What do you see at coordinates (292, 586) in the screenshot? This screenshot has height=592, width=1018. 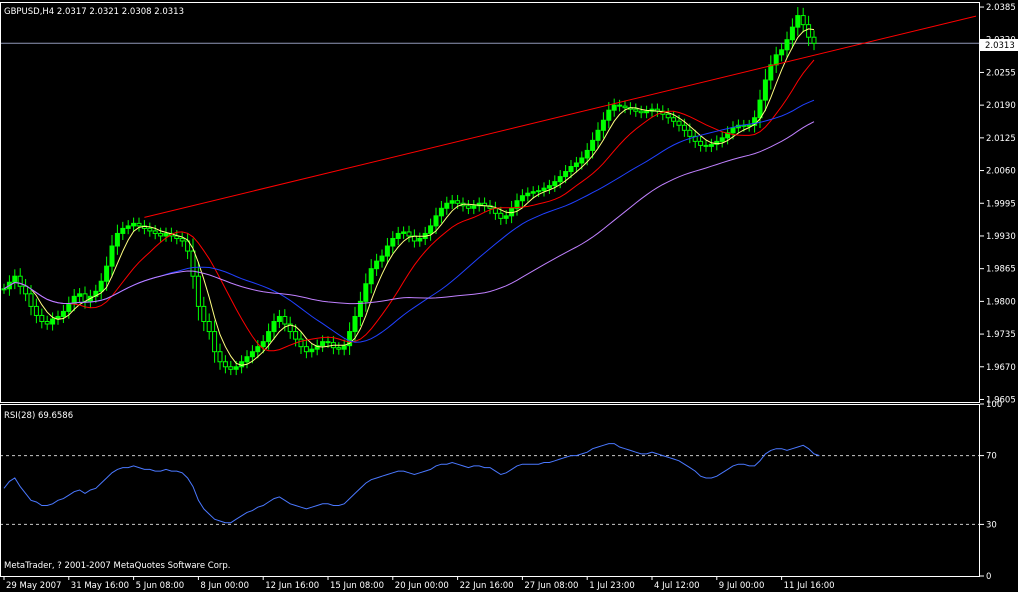 I see `time-tick-label: 12 Jun 16:00` at bounding box center [292, 586].